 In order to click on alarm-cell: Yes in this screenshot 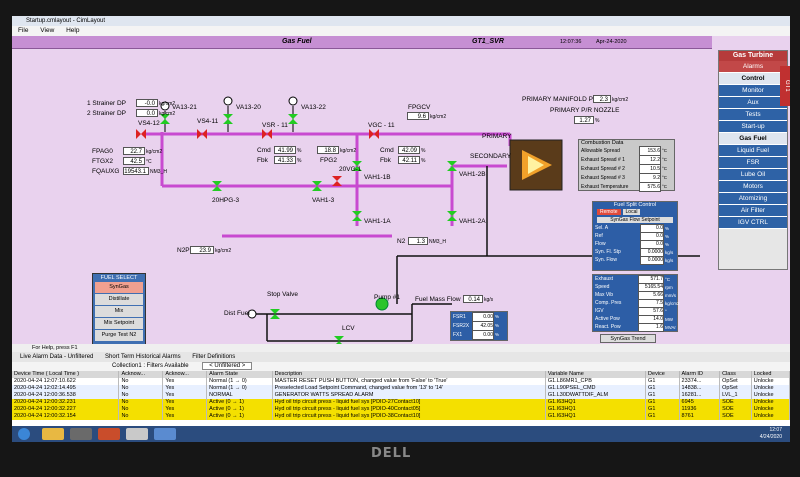, I will do `click(185, 402)`.